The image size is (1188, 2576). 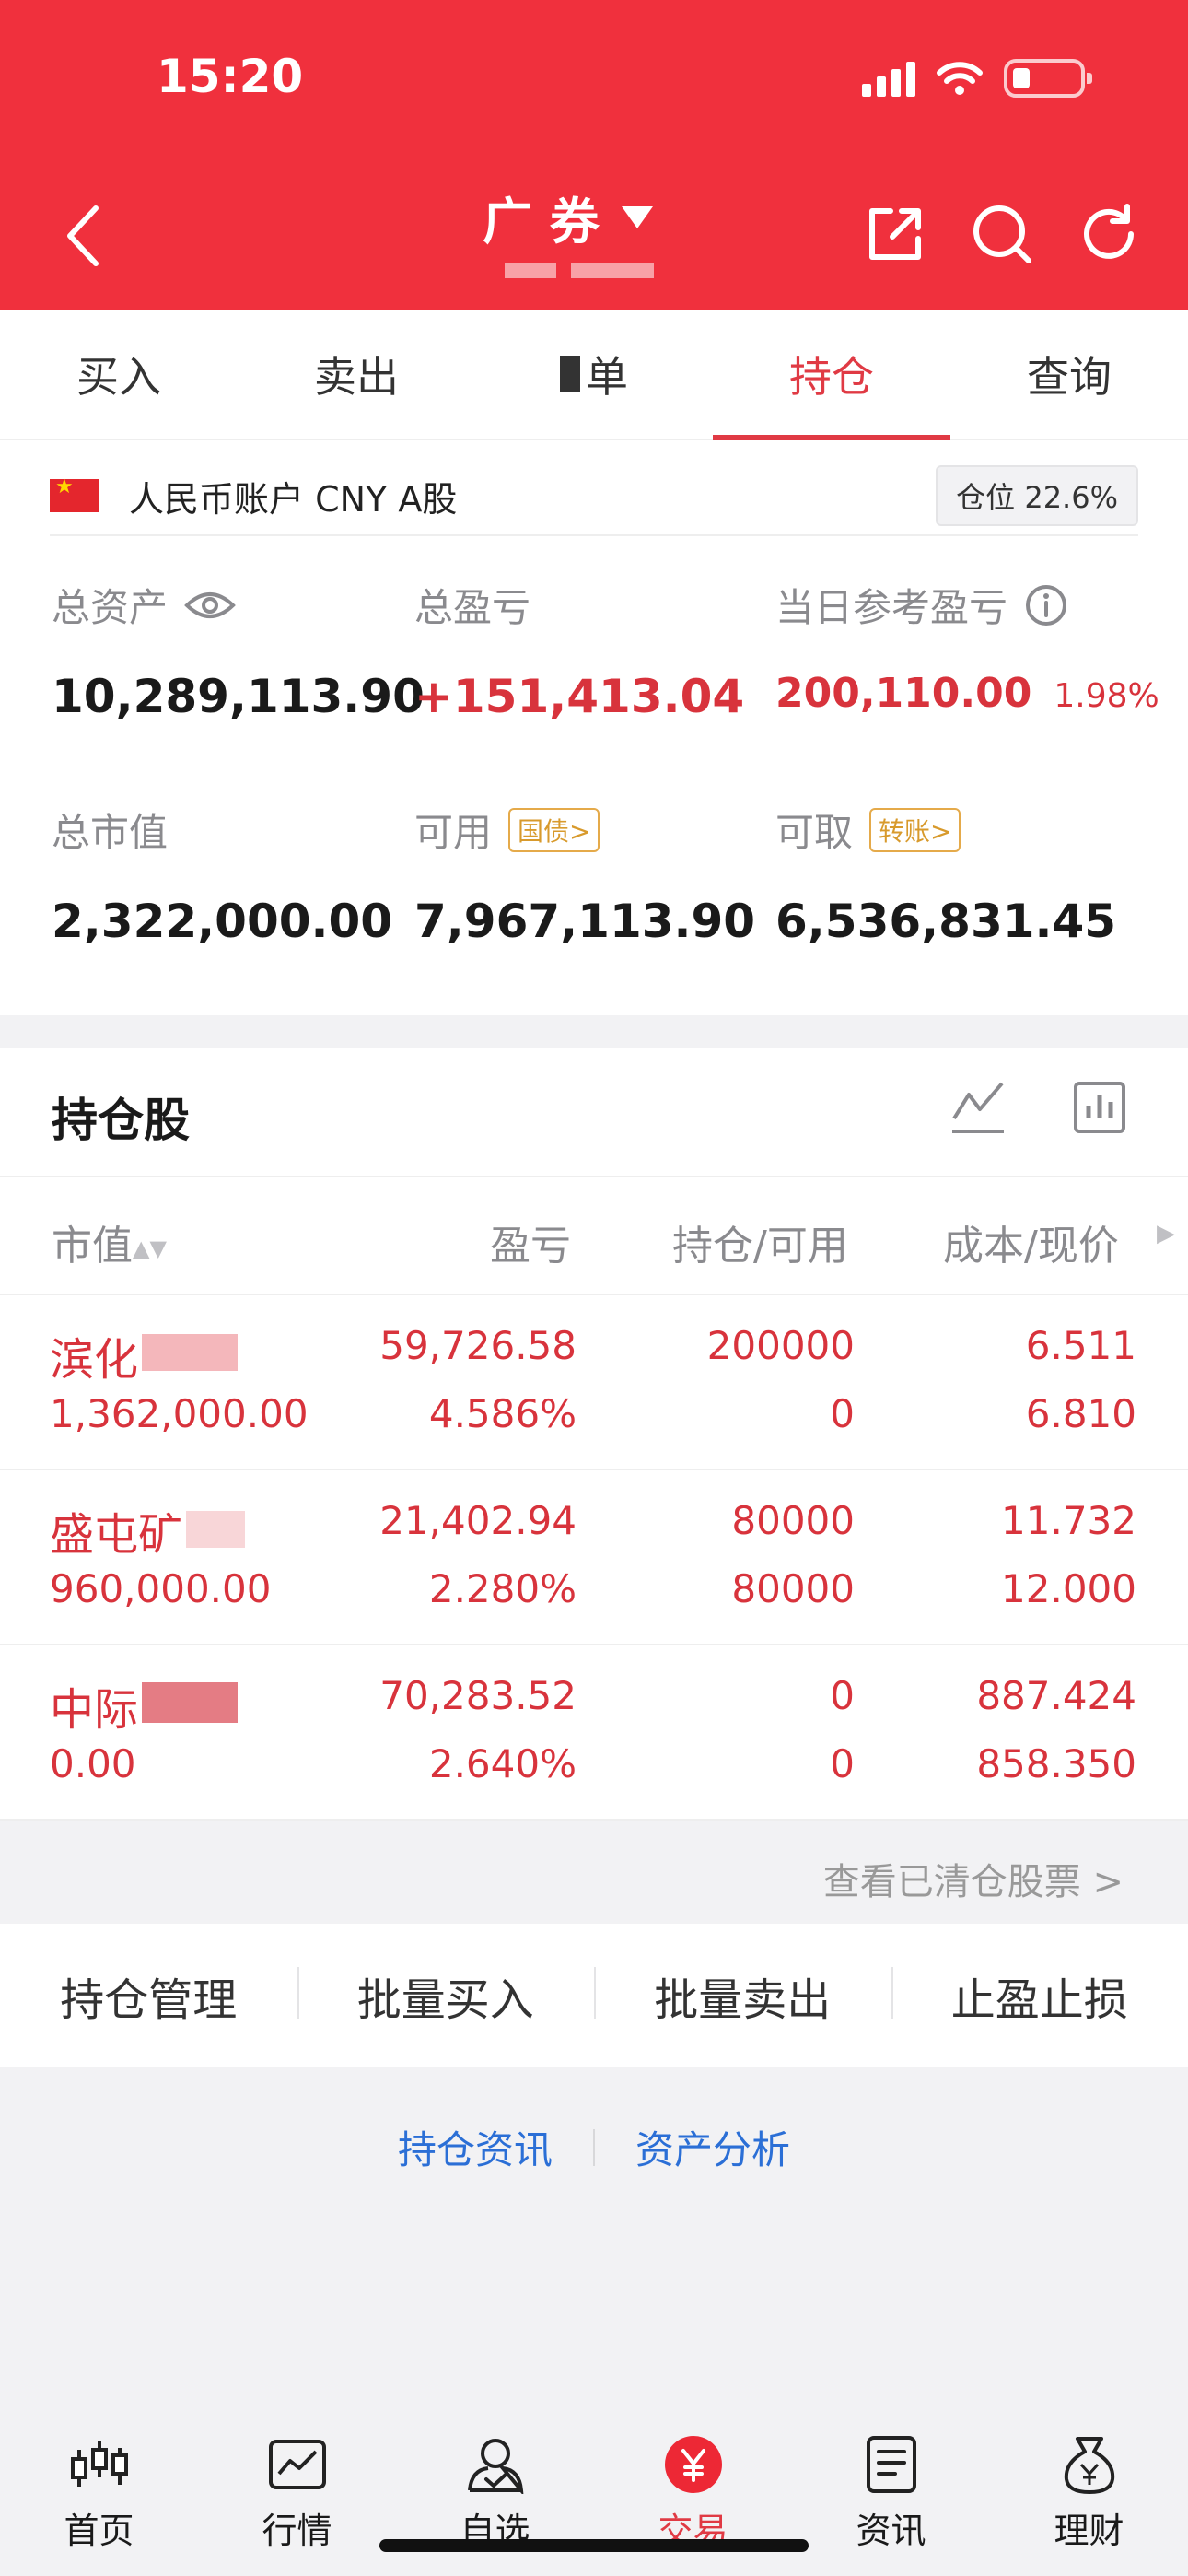 I want to click on search-icon, so click(x=1002, y=234).